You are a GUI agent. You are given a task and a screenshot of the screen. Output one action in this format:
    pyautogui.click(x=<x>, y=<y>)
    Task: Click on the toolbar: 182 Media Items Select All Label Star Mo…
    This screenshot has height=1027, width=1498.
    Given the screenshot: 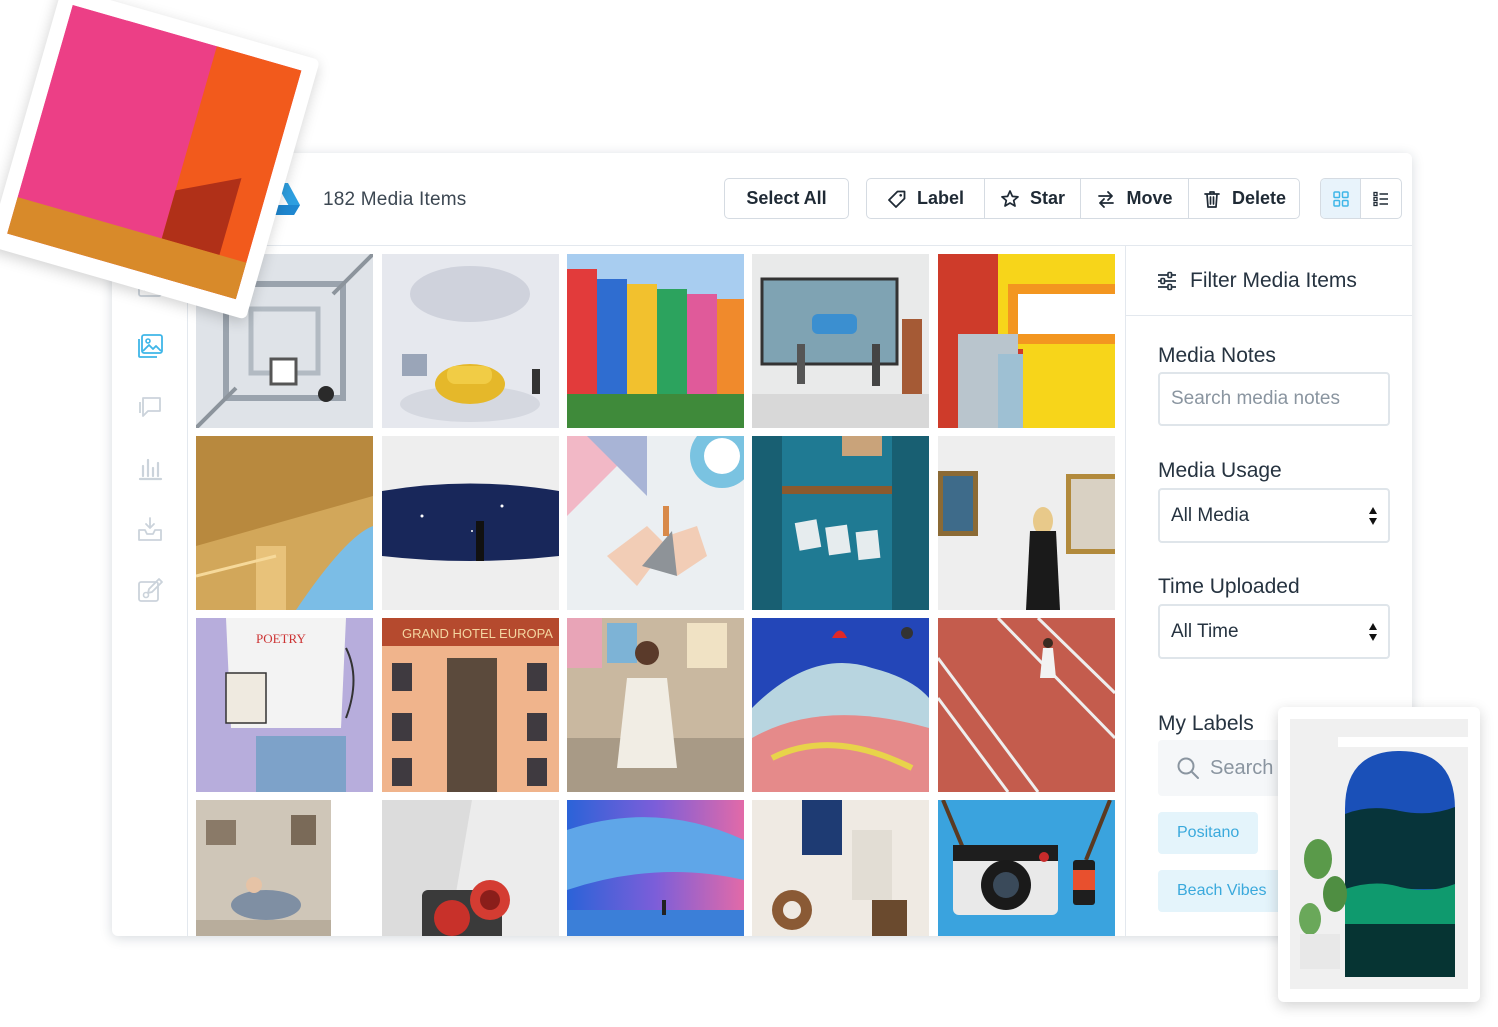 What is the action you would take?
    pyautogui.click(x=762, y=199)
    